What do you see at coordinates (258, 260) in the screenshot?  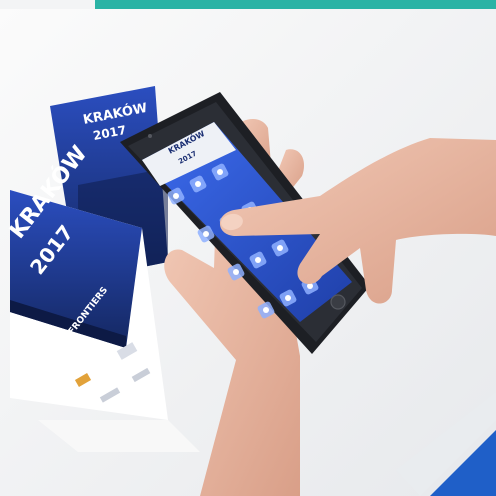 I see `info-icon-glyph` at bounding box center [258, 260].